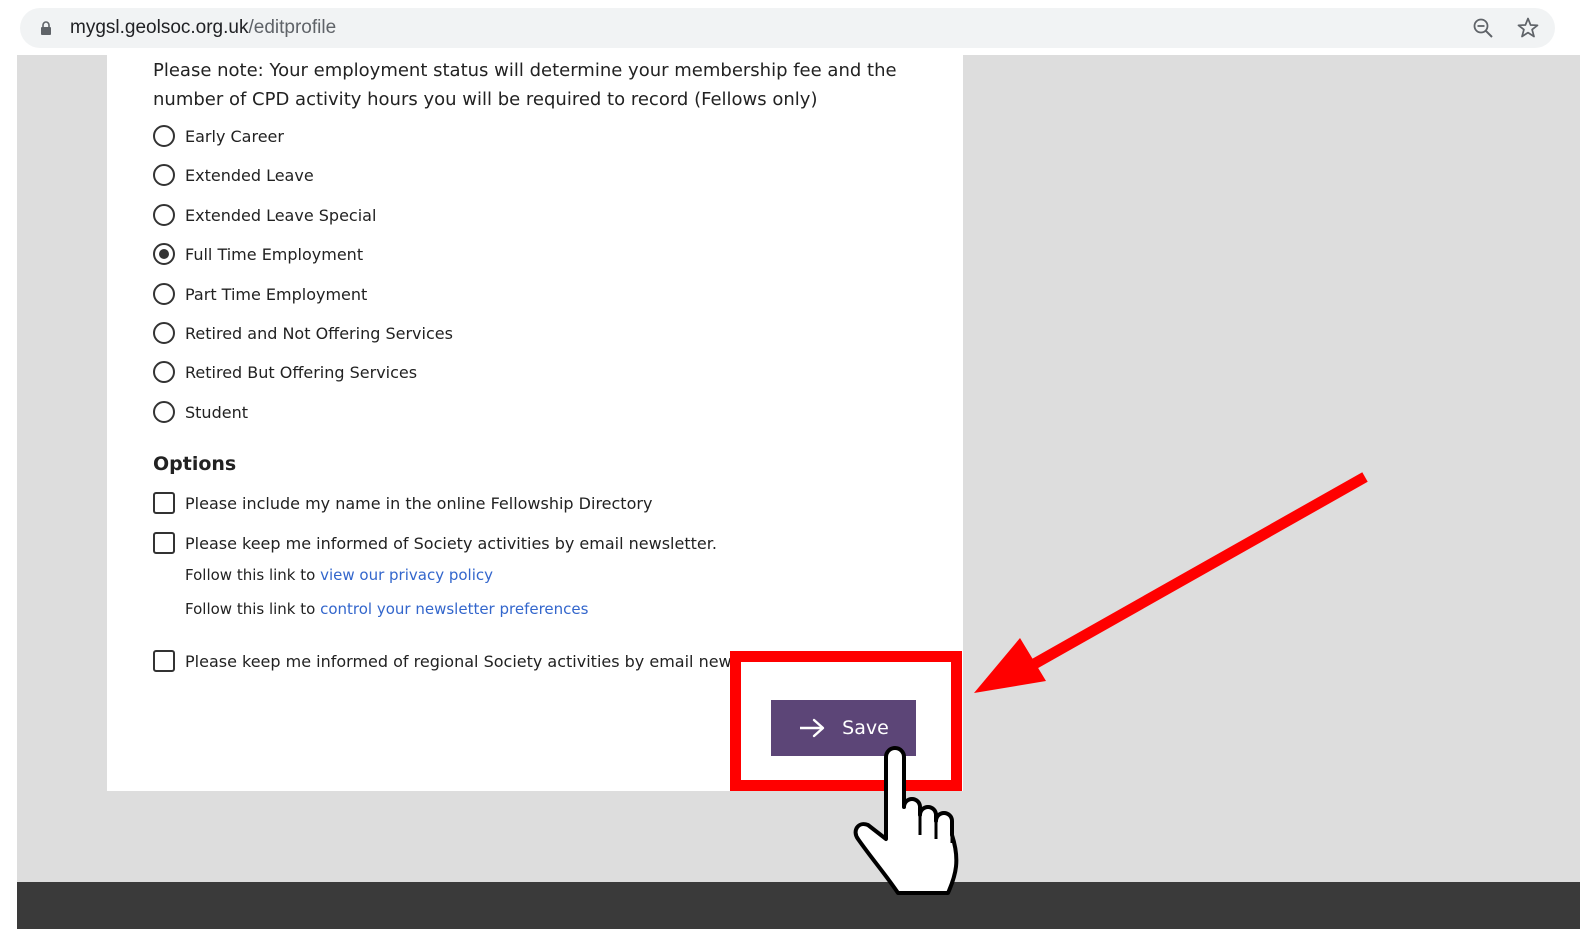 This screenshot has width=1580, height=929. What do you see at coordinates (46, 28) in the screenshot?
I see `lock-icon` at bounding box center [46, 28].